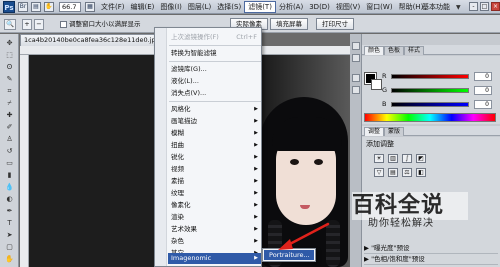  Describe the element at coordinates (161, 147) in the screenshot. I see `menu-icon-gutter` at that location.